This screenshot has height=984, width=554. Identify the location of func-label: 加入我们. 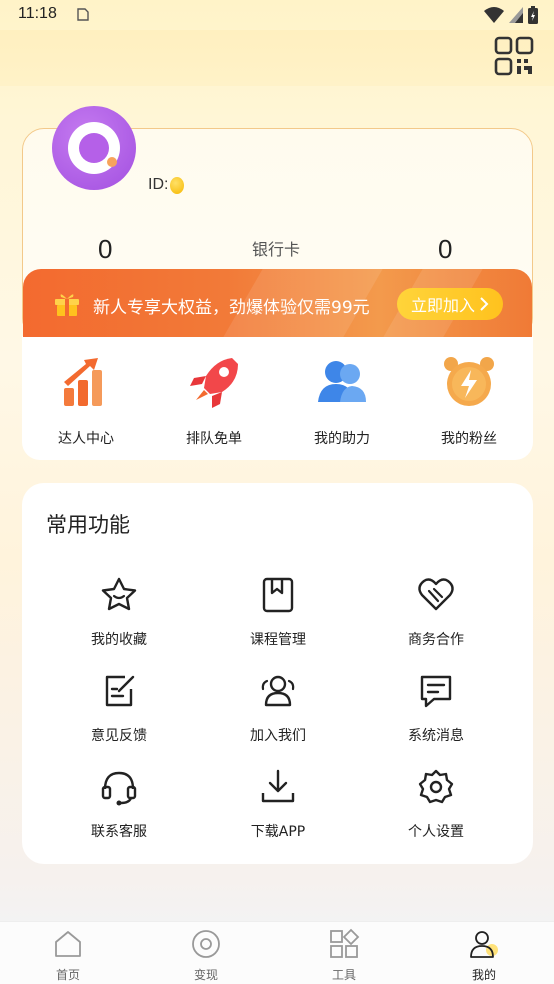
(278, 736).